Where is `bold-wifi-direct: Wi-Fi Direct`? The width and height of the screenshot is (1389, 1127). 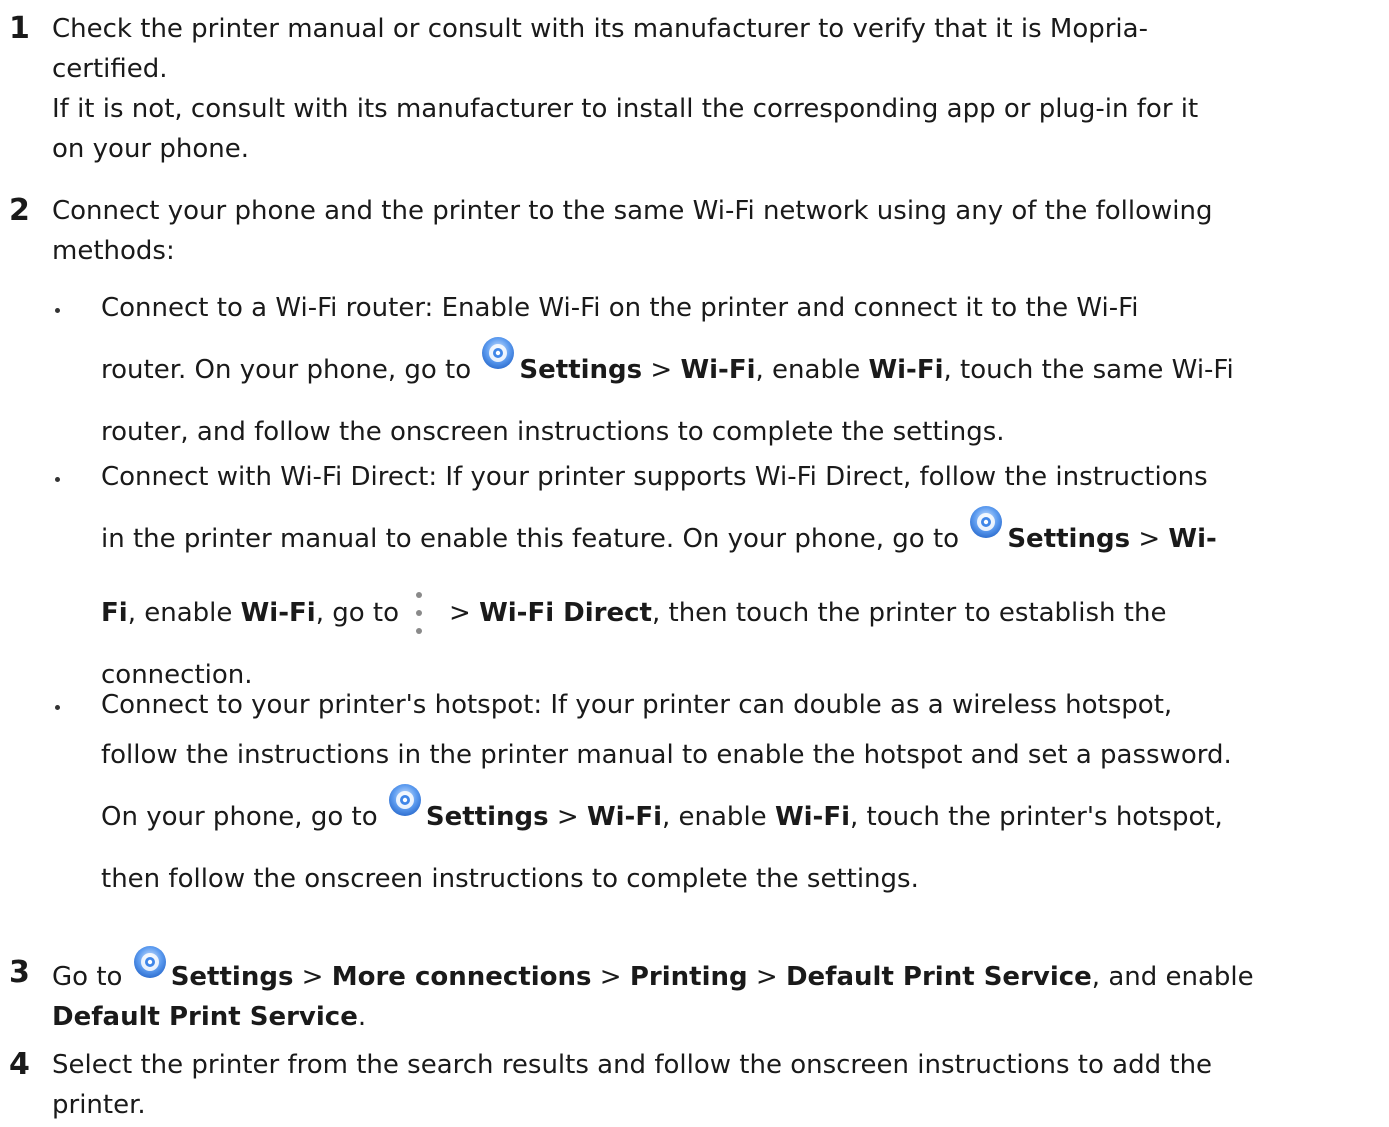 bold-wifi-direct: Wi-Fi Direct is located at coordinates (565, 613).